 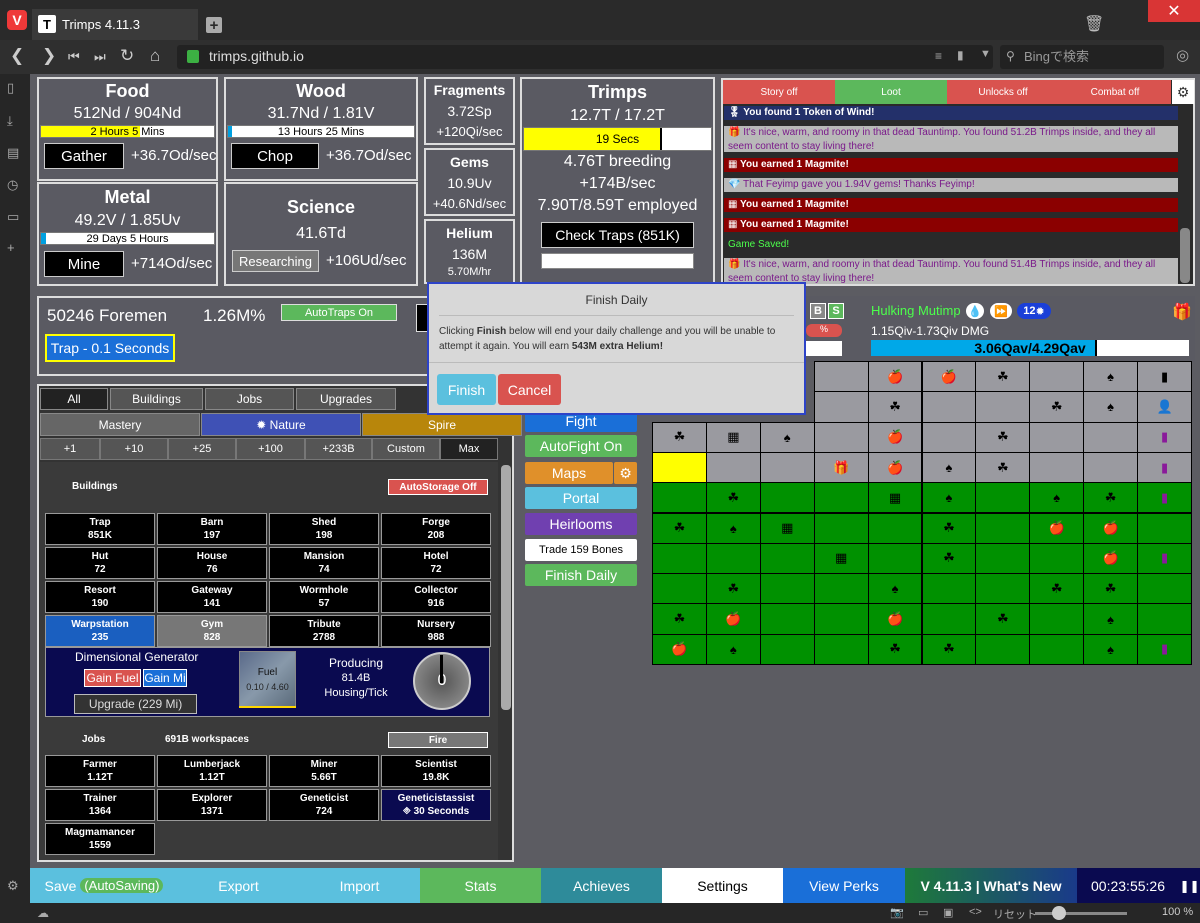 What do you see at coordinates (897, 912) in the screenshot?
I see `camera-icon: 📷` at bounding box center [897, 912].